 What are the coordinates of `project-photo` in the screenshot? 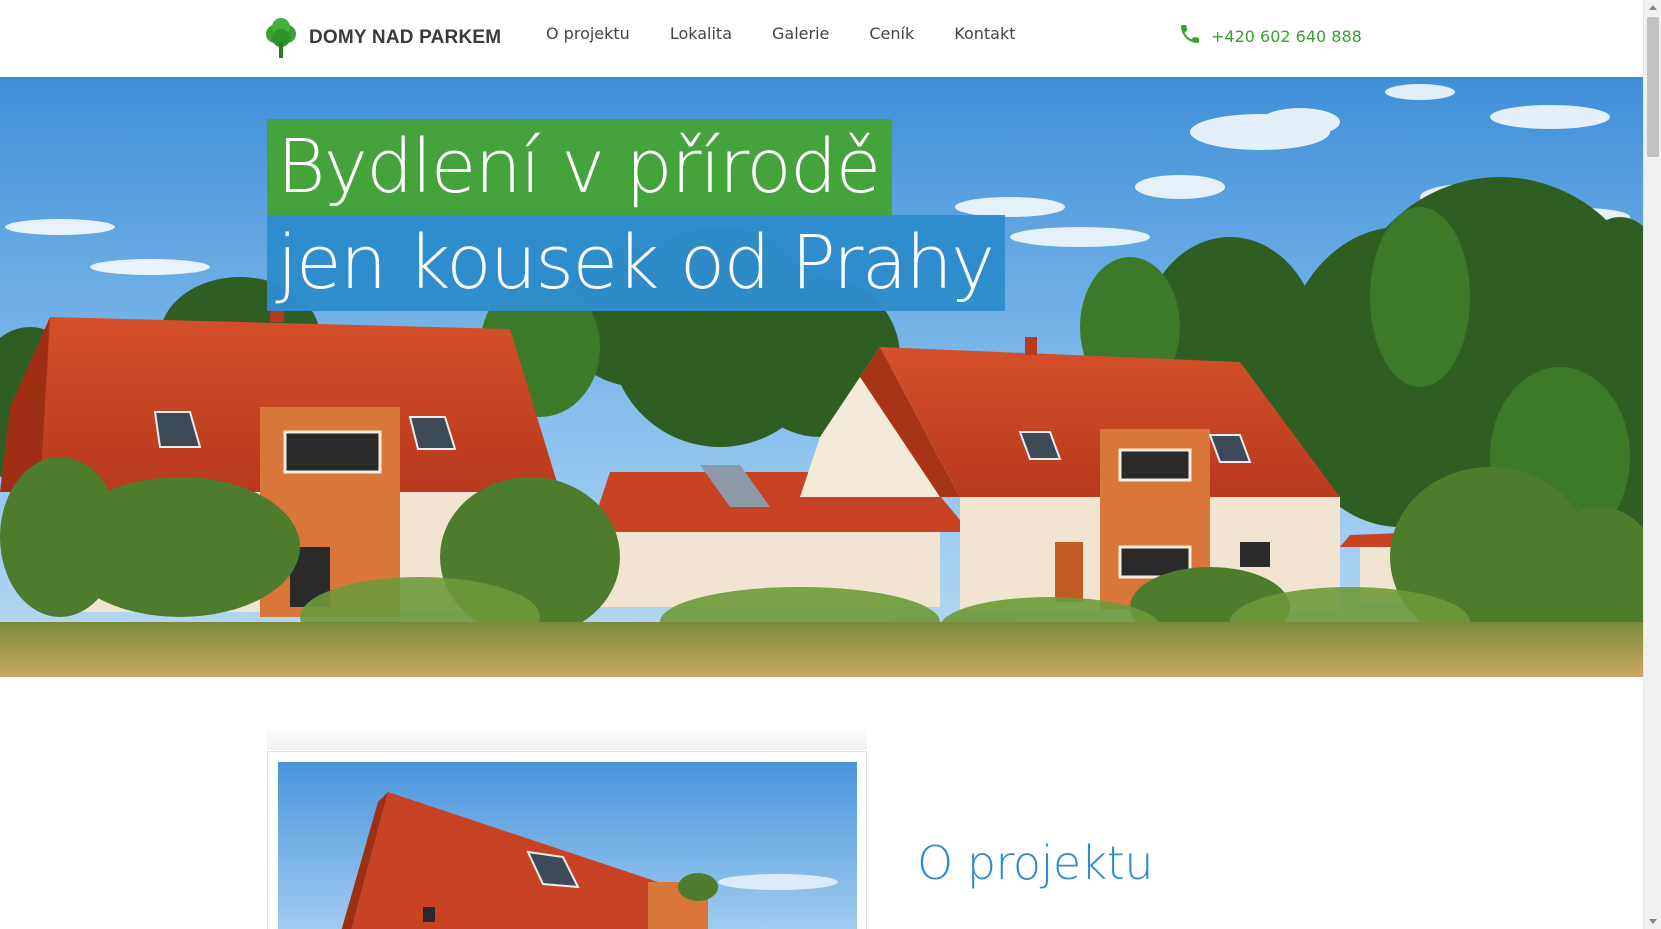 It's located at (567, 845).